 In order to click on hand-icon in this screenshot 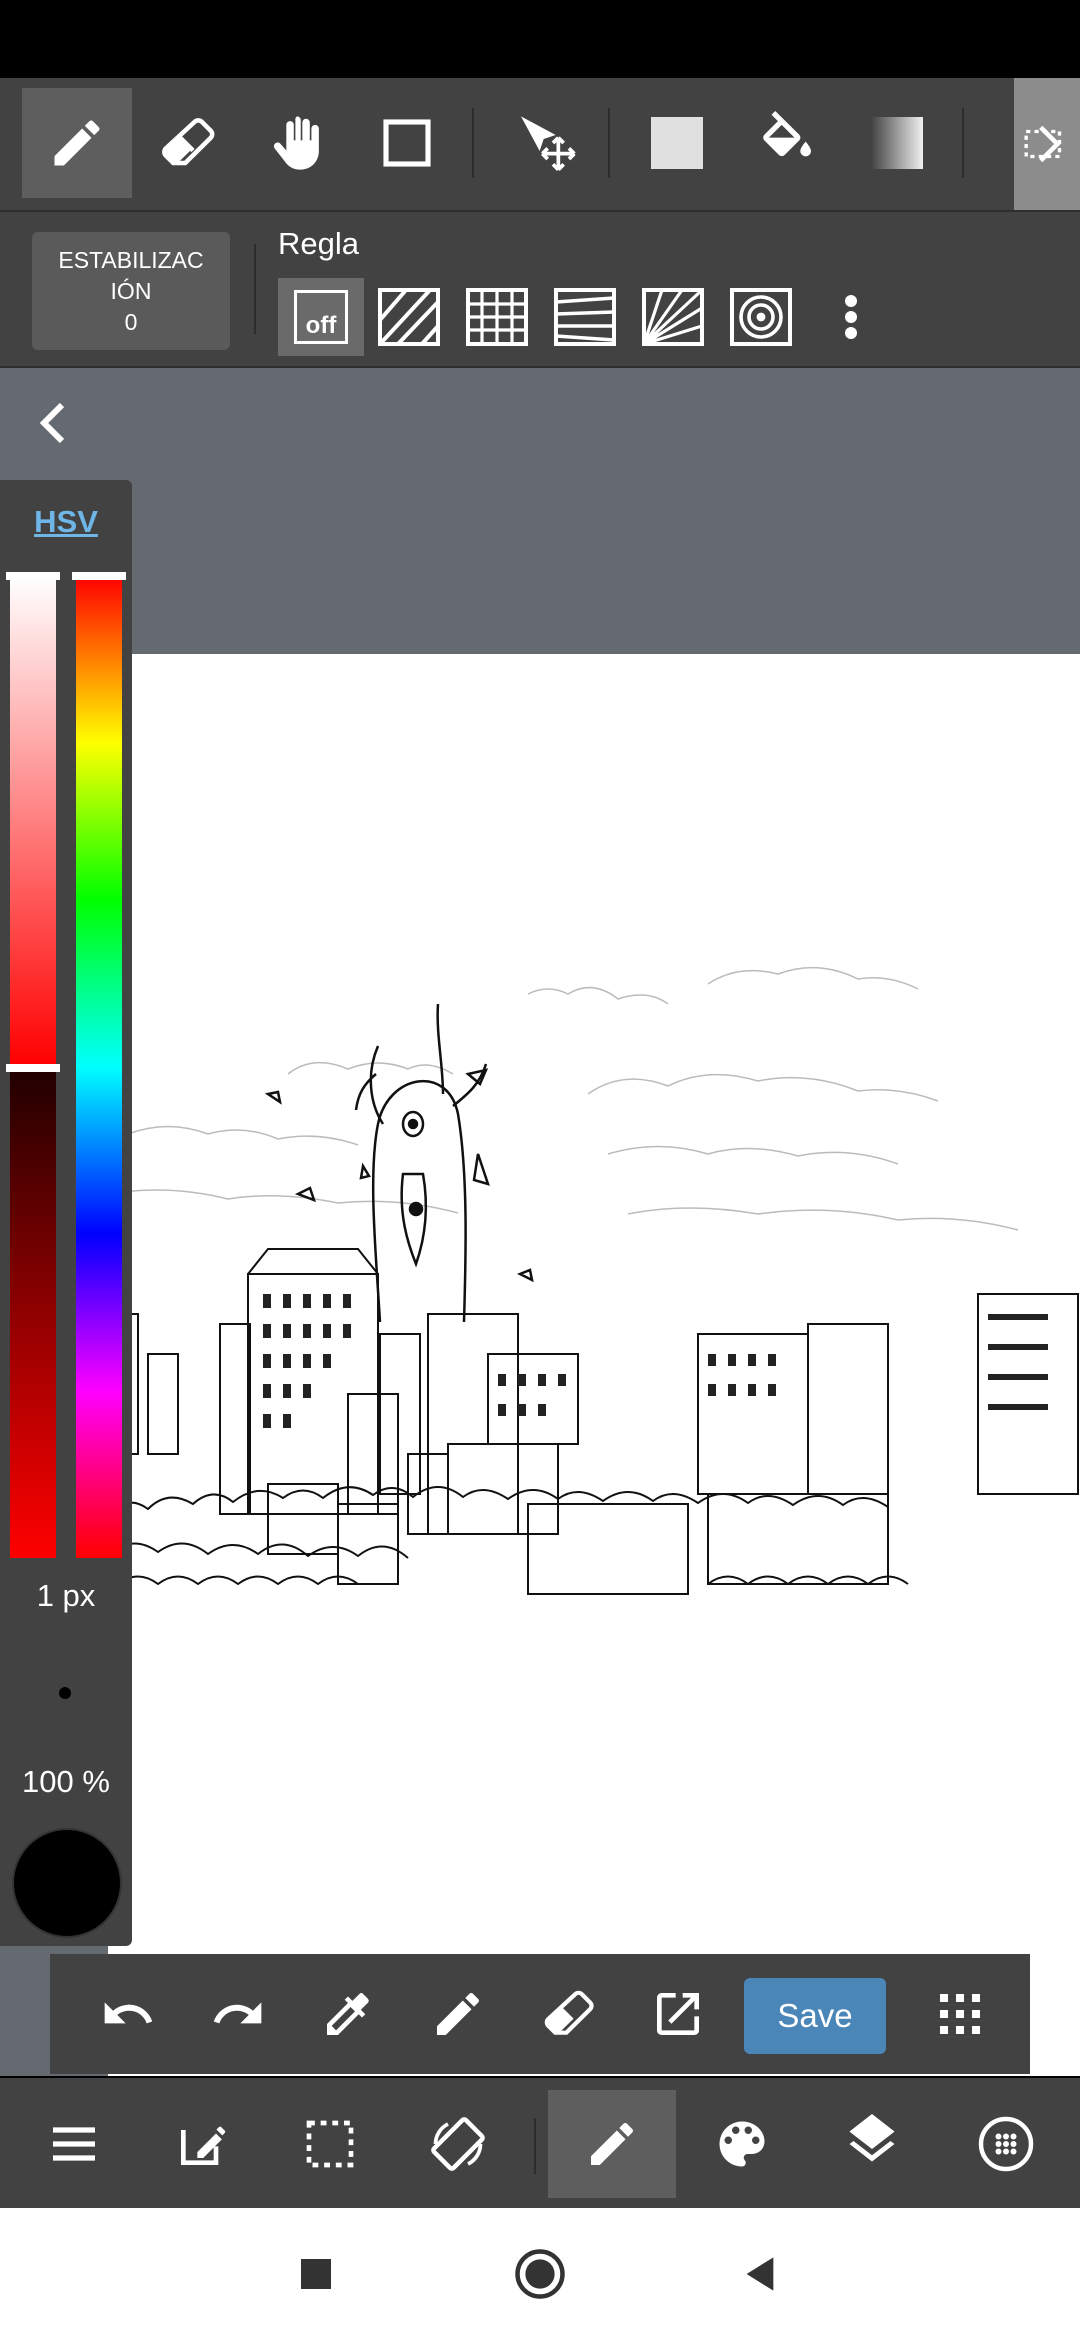, I will do `click(296, 143)`.